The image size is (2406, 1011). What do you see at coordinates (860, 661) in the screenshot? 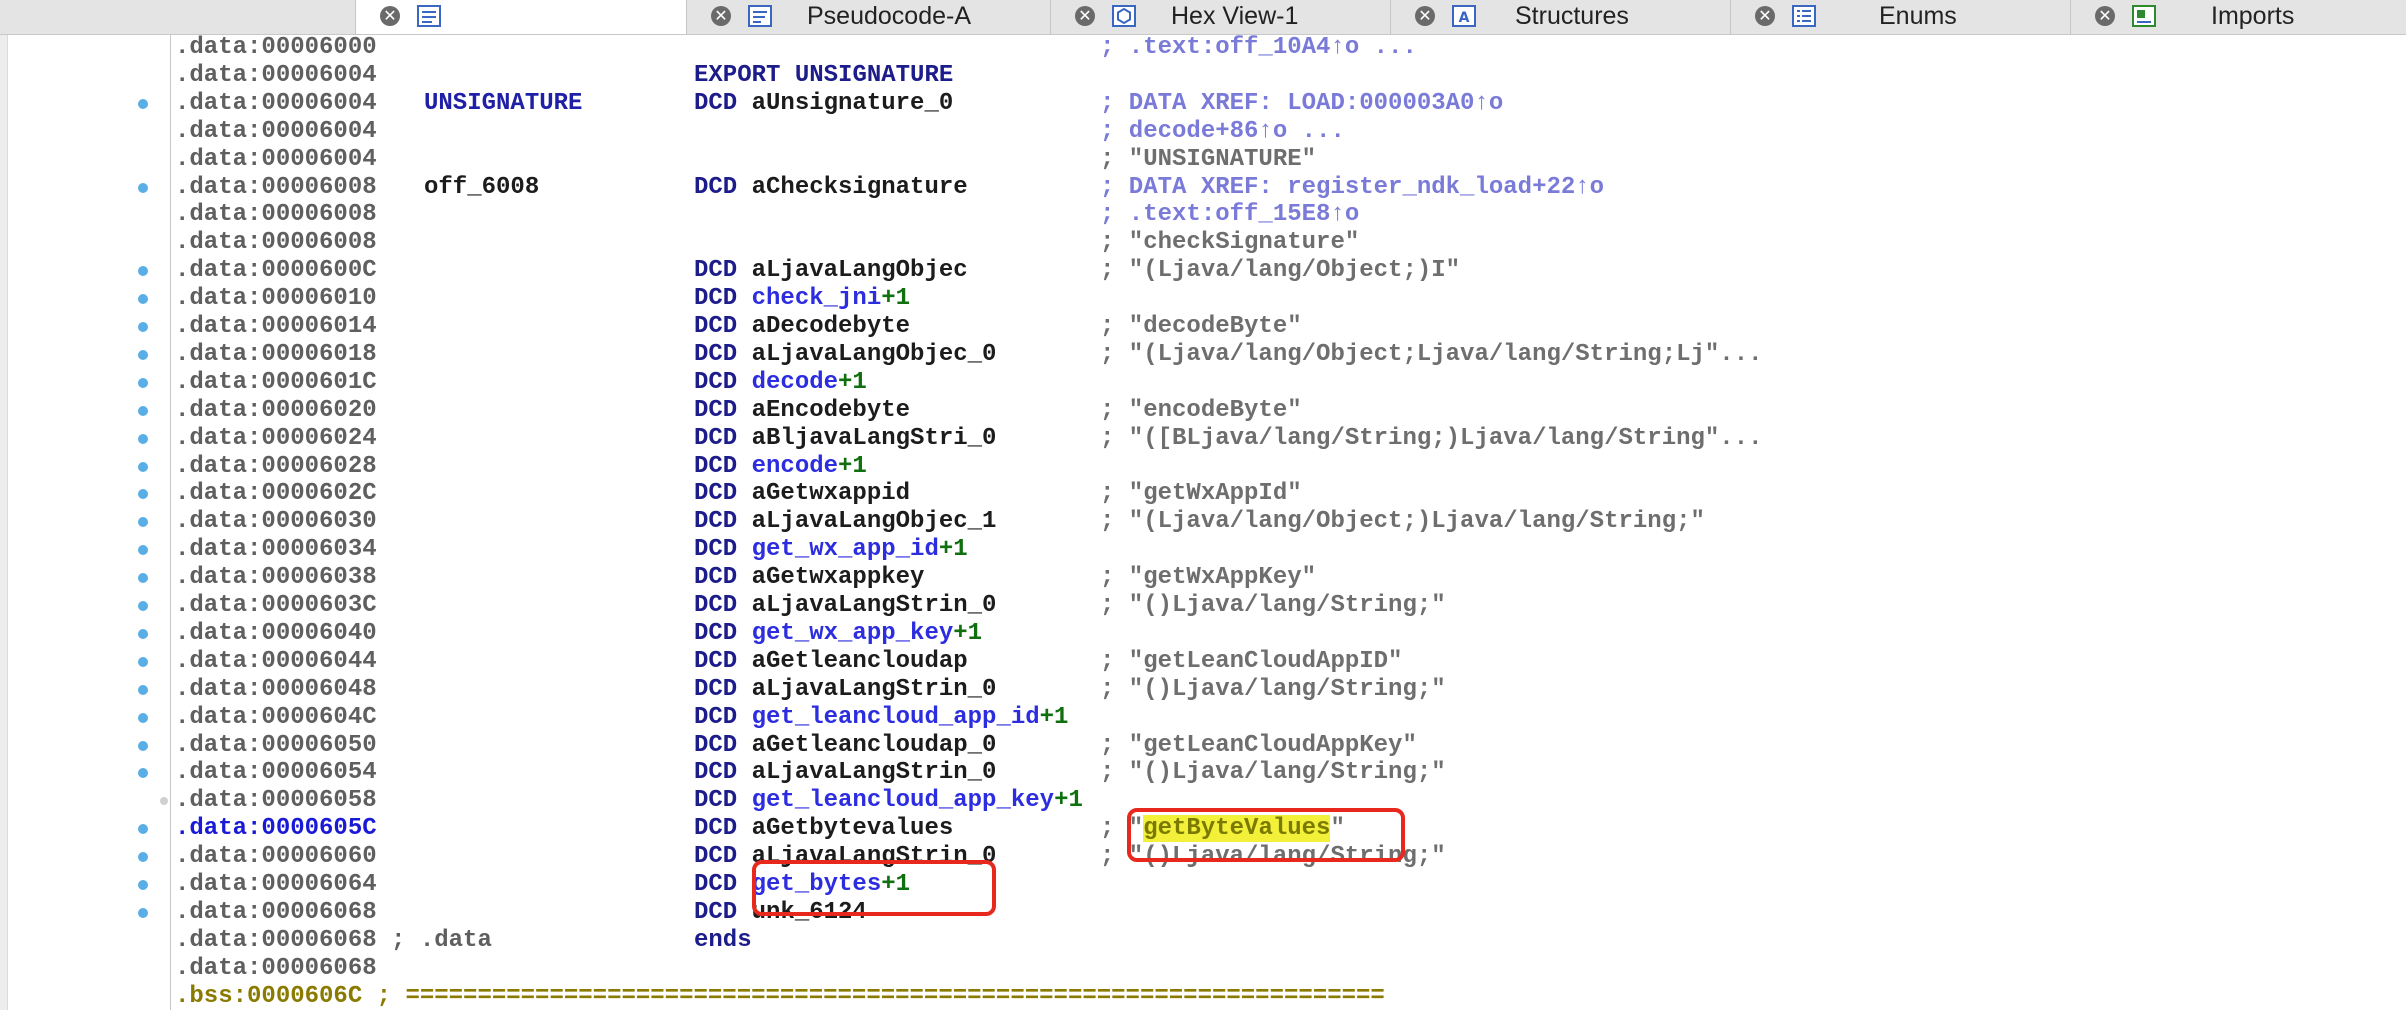
I see `instruction-operand: aGetleancloudap` at bounding box center [860, 661].